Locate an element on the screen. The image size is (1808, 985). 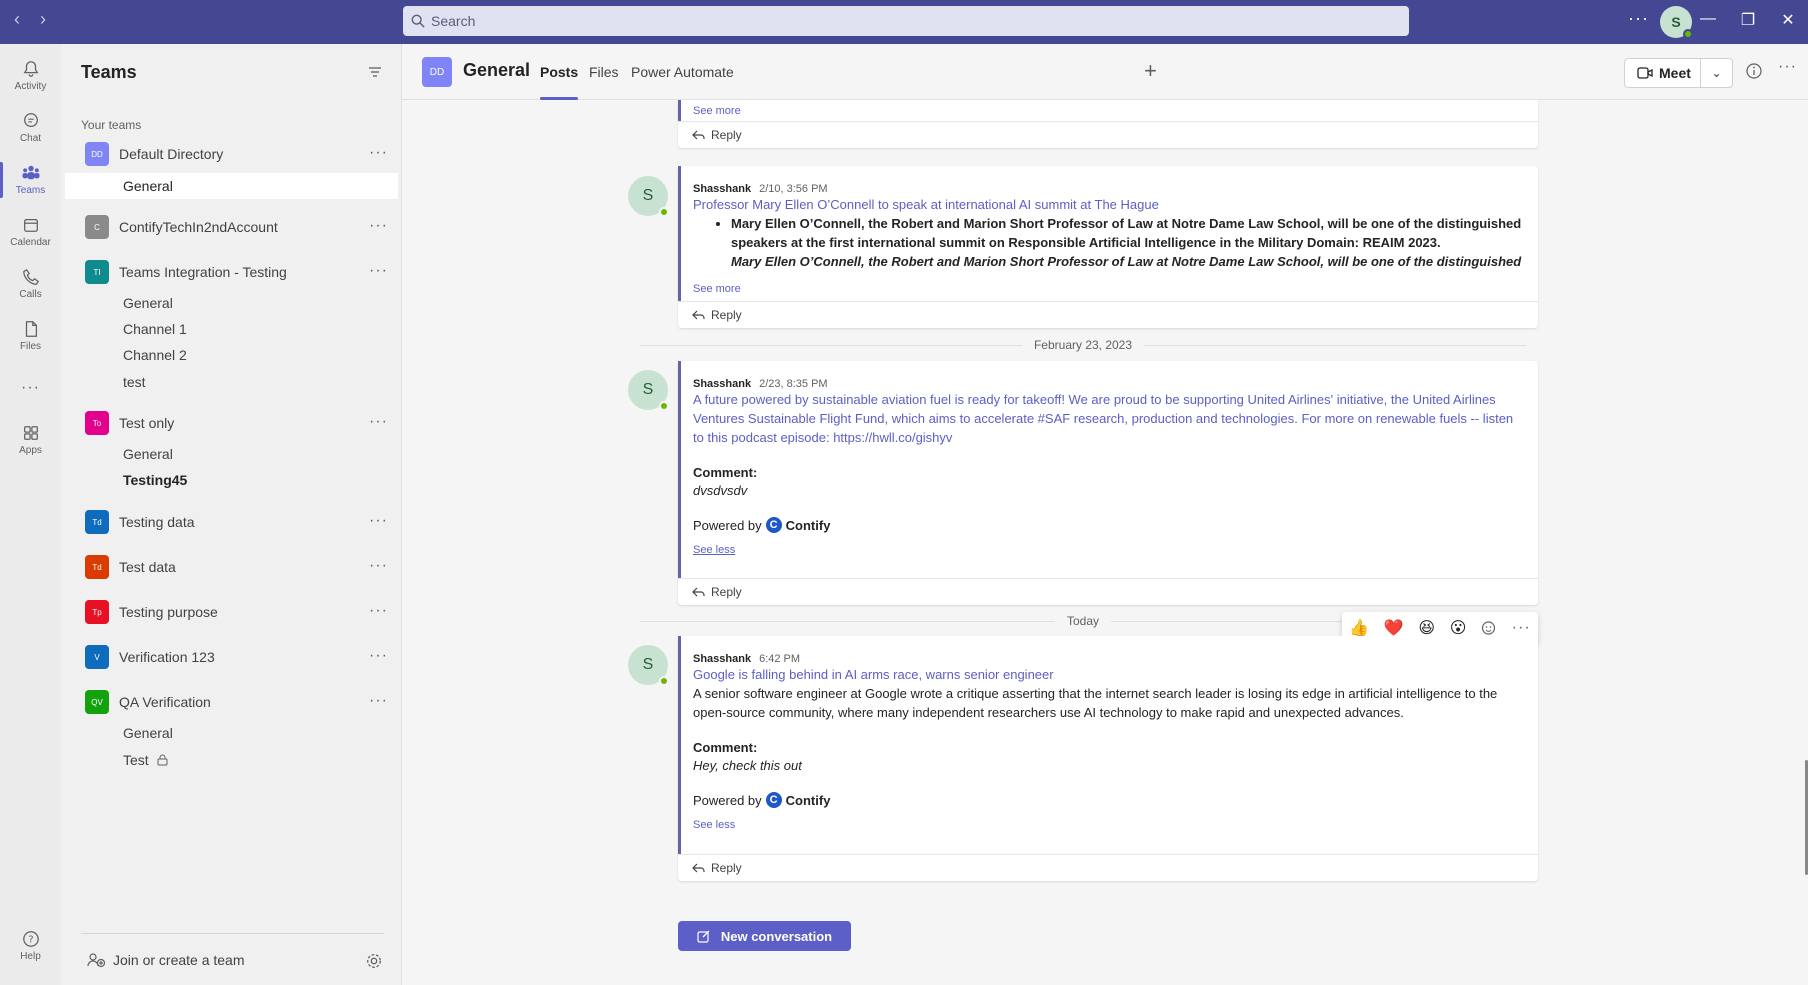
rail-more-apps-icon: ··· is located at coordinates (30, 388).